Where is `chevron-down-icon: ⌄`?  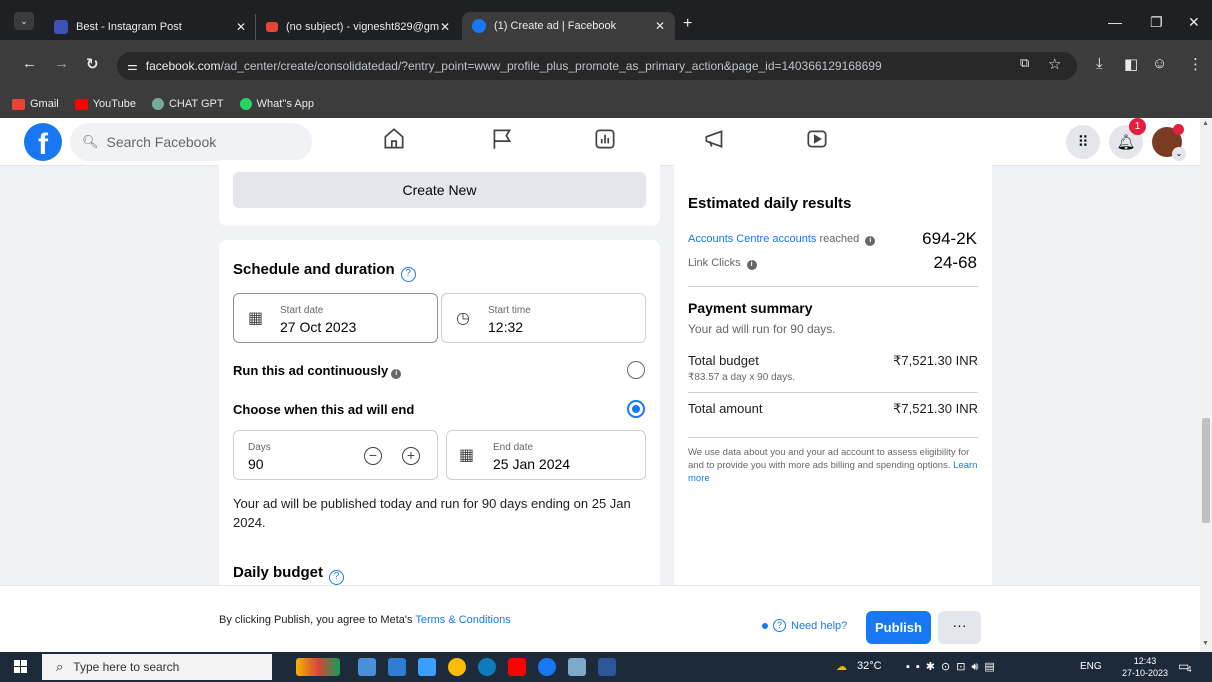
chevron-down-icon: ⌄ is located at coordinates (1179, 154).